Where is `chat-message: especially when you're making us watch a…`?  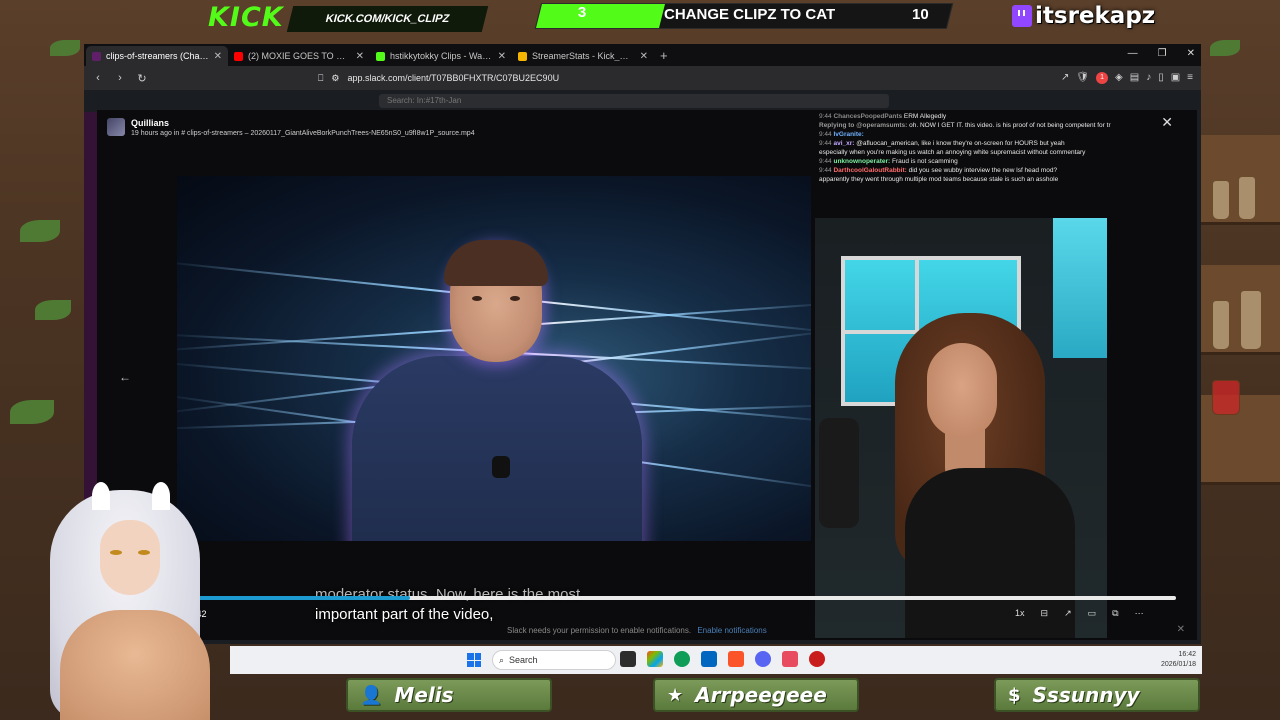 chat-message: especially when you're making us watch a… is located at coordinates (965, 152).